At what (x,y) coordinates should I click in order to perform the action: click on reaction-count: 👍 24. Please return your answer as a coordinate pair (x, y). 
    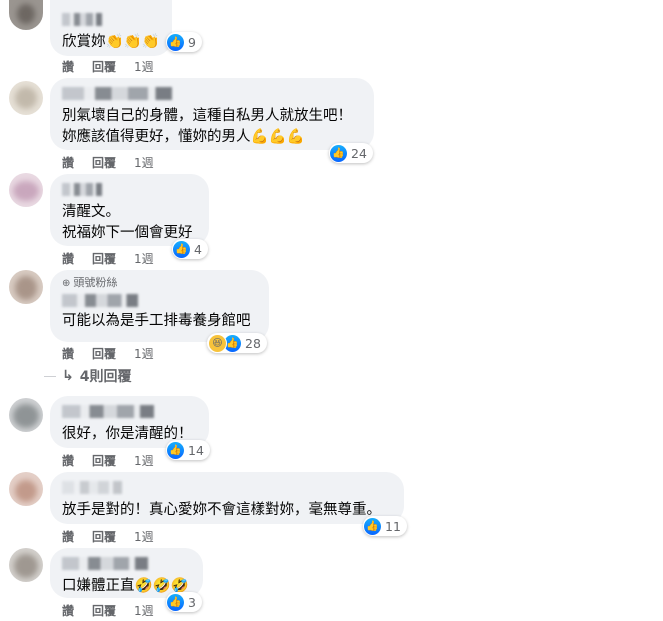
    Looking at the image, I should click on (351, 153).